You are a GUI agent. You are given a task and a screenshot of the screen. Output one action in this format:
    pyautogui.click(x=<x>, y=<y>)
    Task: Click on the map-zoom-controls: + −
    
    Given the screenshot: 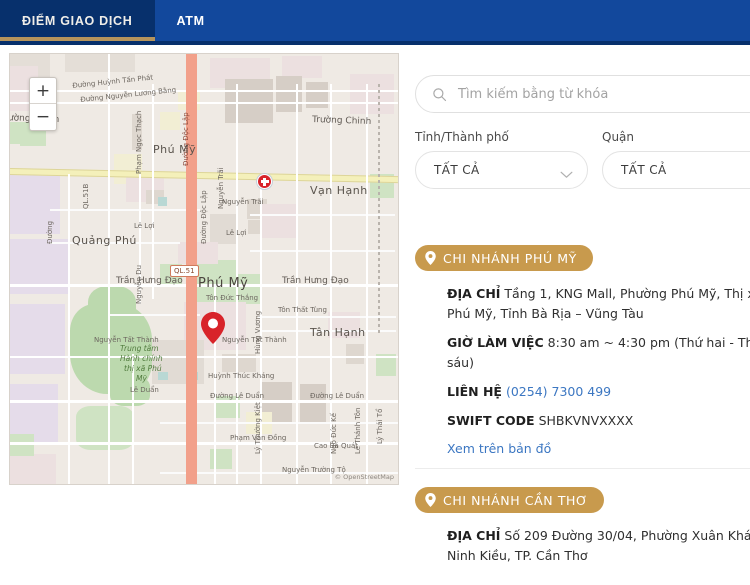 What is the action you would take?
    pyautogui.click(x=43, y=104)
    